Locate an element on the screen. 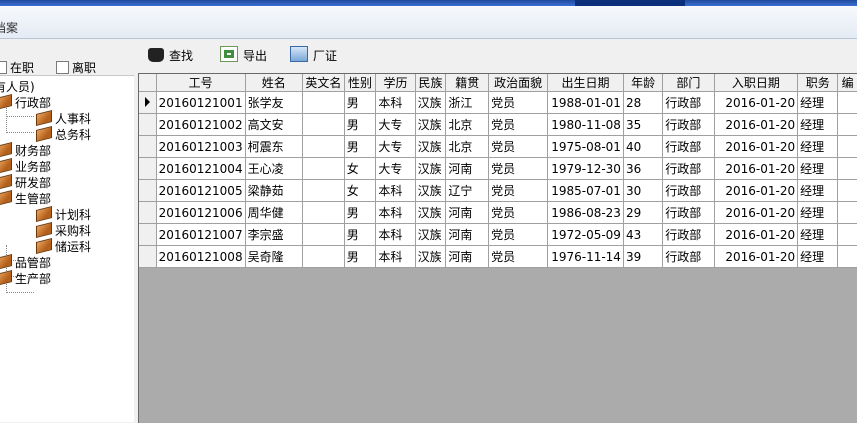  table-cell: 20160121004 is located at coordinates (201, 168).